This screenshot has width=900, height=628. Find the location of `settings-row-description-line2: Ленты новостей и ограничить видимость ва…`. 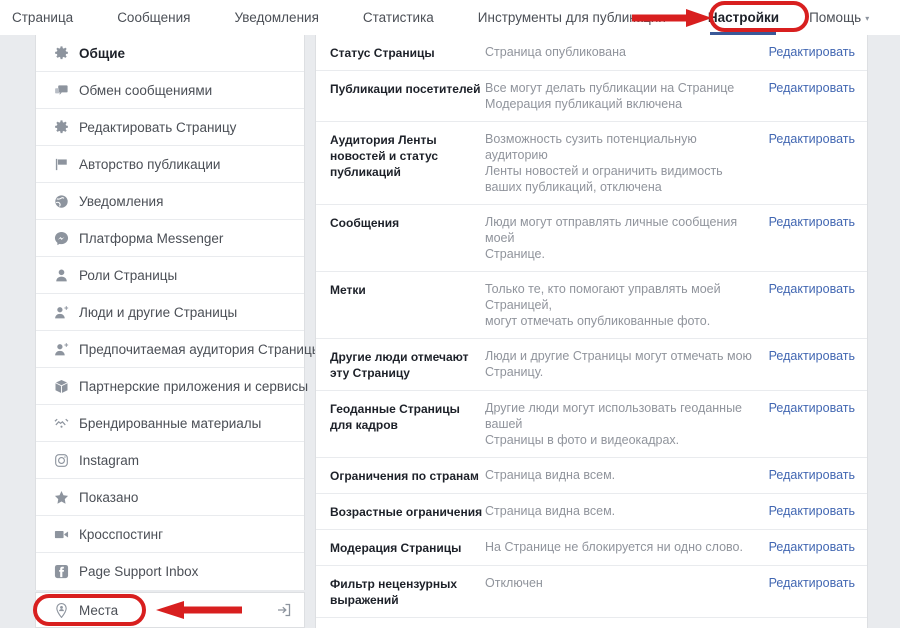

settings-row-description-line2: Ленты новостей и ограничить видимость ва… is located at coordinates (604, 179).